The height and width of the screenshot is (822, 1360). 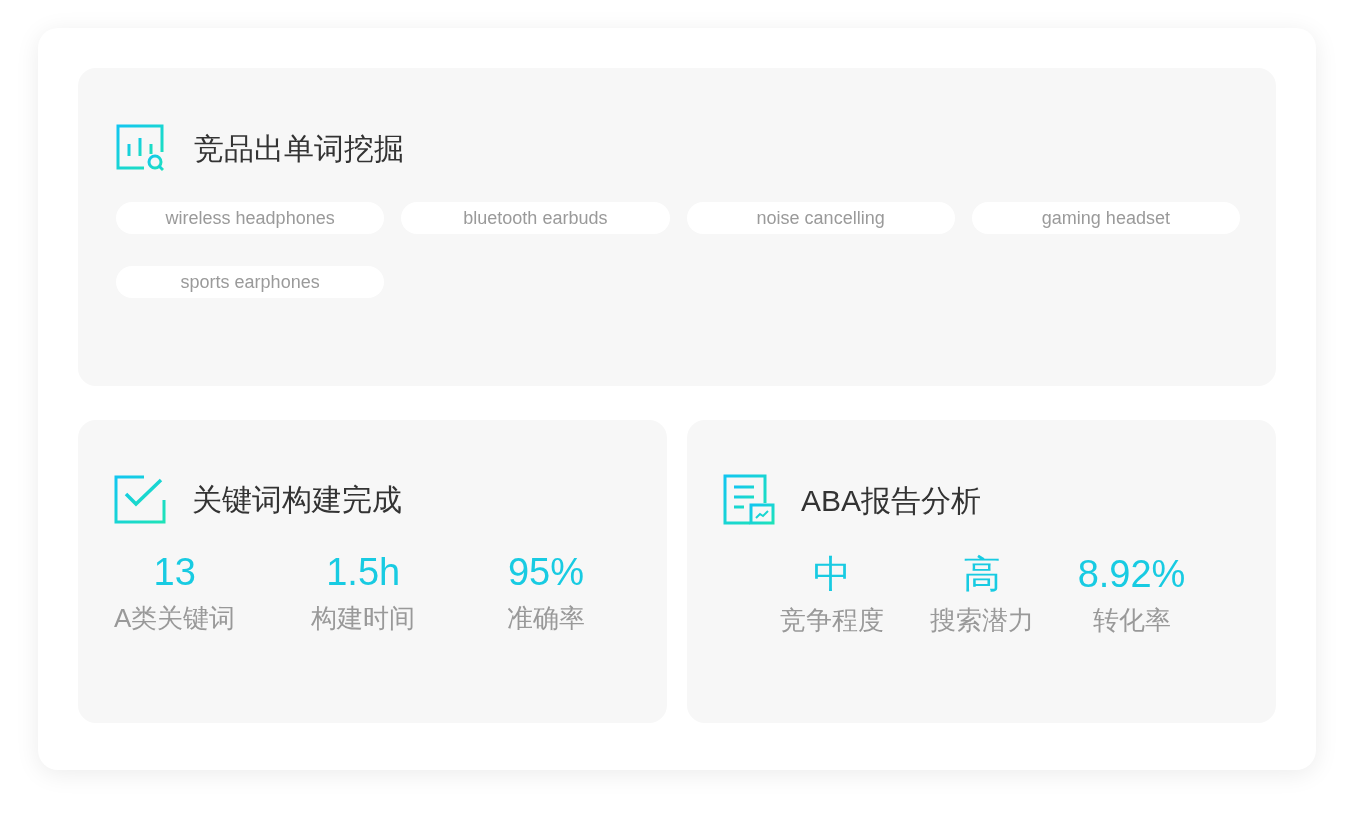 I want to click on keyword-tag: gaming headset, so click(x=1105, y=218).